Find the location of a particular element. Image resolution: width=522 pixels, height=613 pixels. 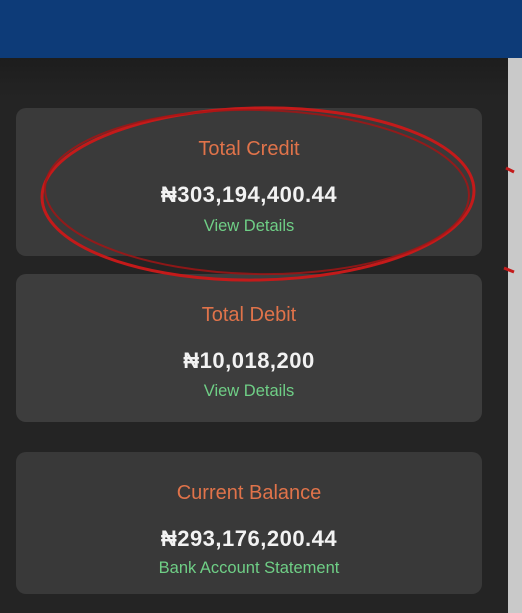

bank-account-statement-link: Bank Account Statement is located at coordinates (249, 568).